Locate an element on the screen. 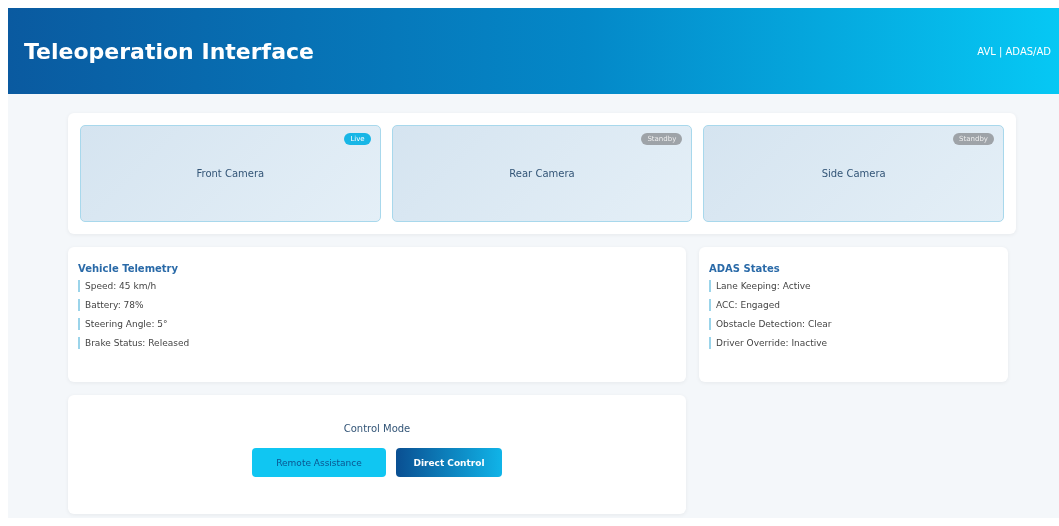 The image size is (1059, 526). card-title: Vehicle Telemetry is located at coordinates (129, 268).